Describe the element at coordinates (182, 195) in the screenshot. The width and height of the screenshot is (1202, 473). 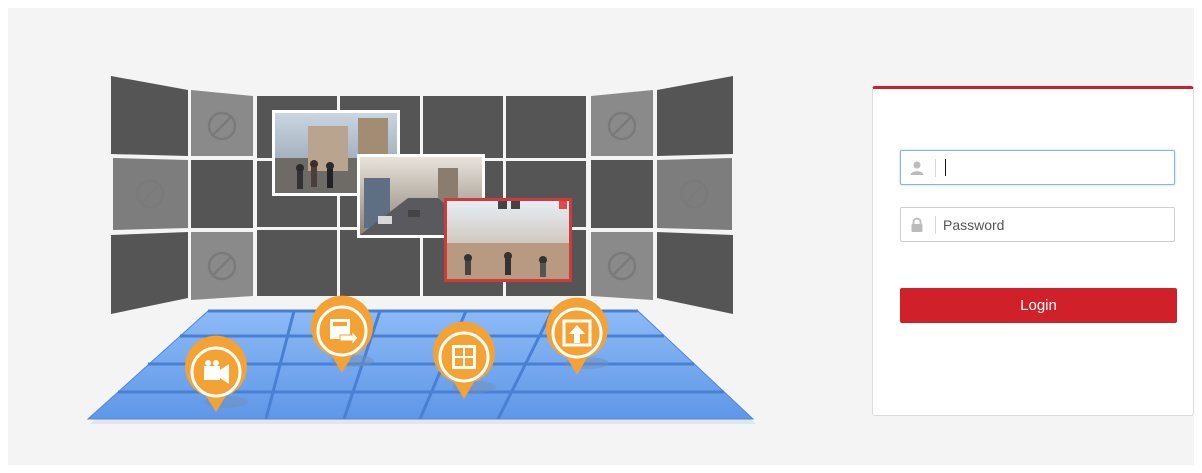
I see `left-wall` at that location.